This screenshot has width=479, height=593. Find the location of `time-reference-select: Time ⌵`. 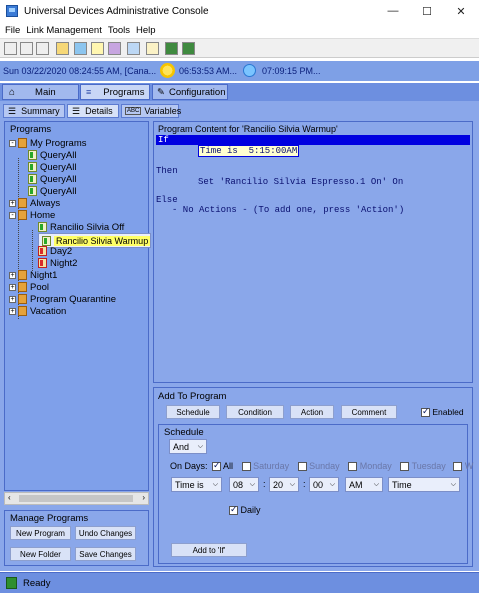

time-reference-select: Time ⌵ is located at coordinates (424, 484).